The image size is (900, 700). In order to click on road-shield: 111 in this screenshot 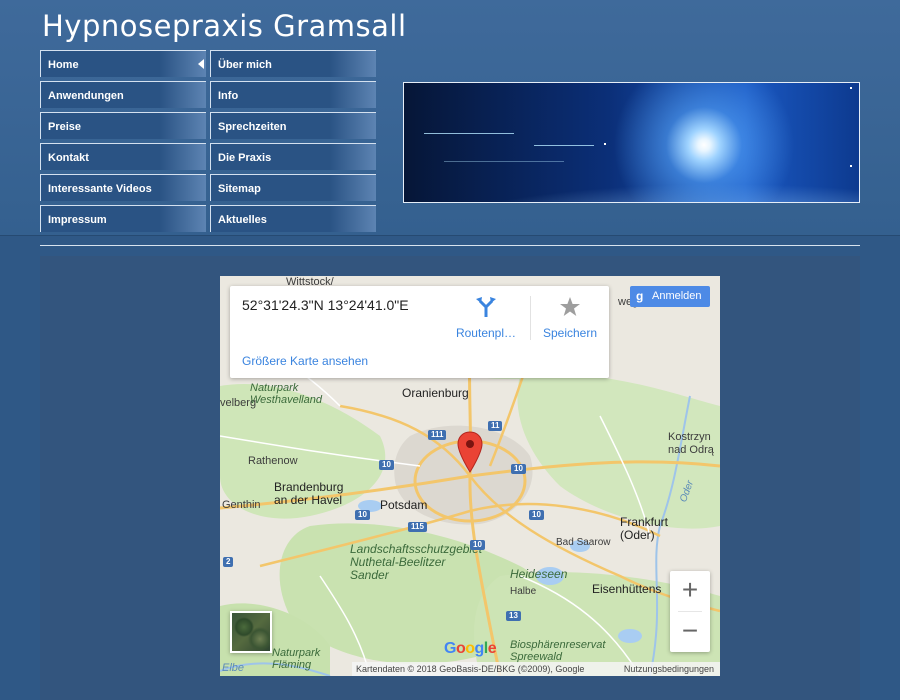, I will do `click(437, 435)`.